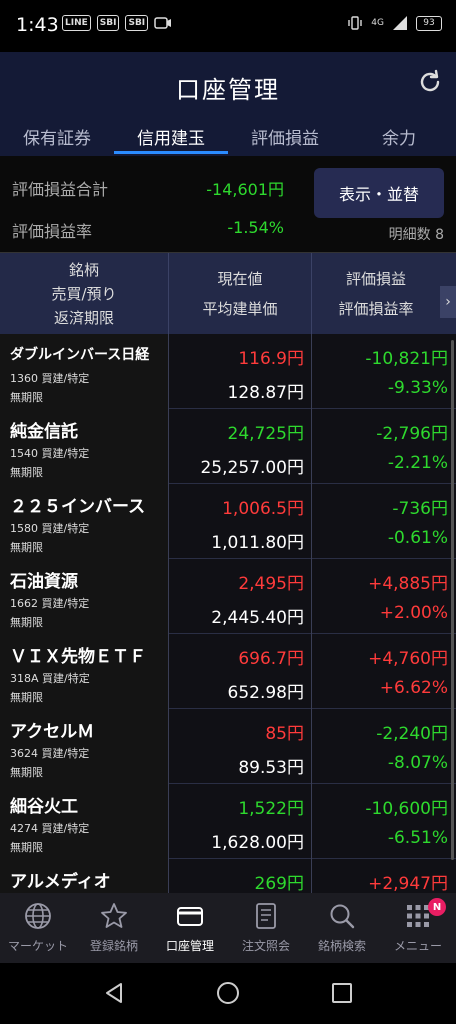  What do you see at coordinates (114, 993) in the screenshot?
I see `back-icon` at bounding box center [114, 993].